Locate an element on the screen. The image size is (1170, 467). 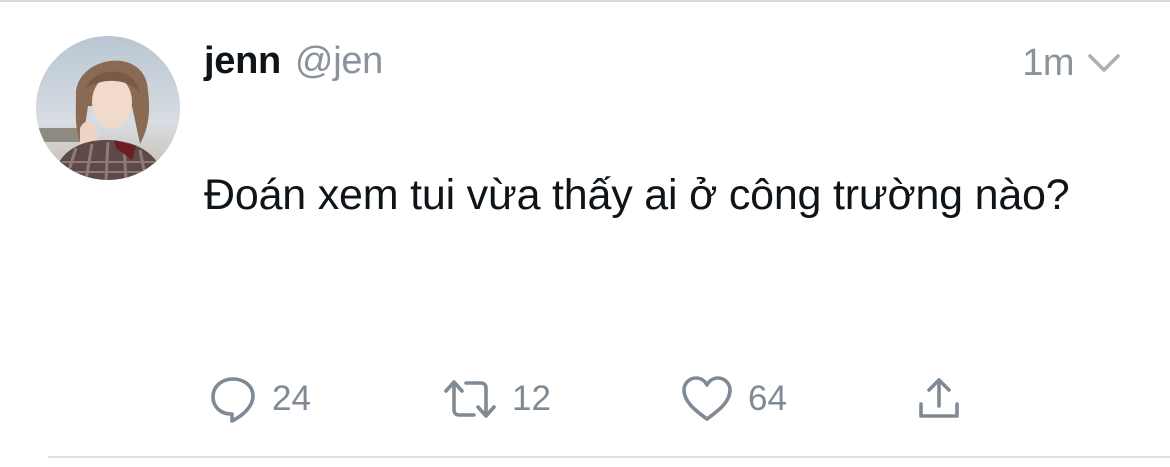
reply-count: 24 is located at coordinates (291, 398).